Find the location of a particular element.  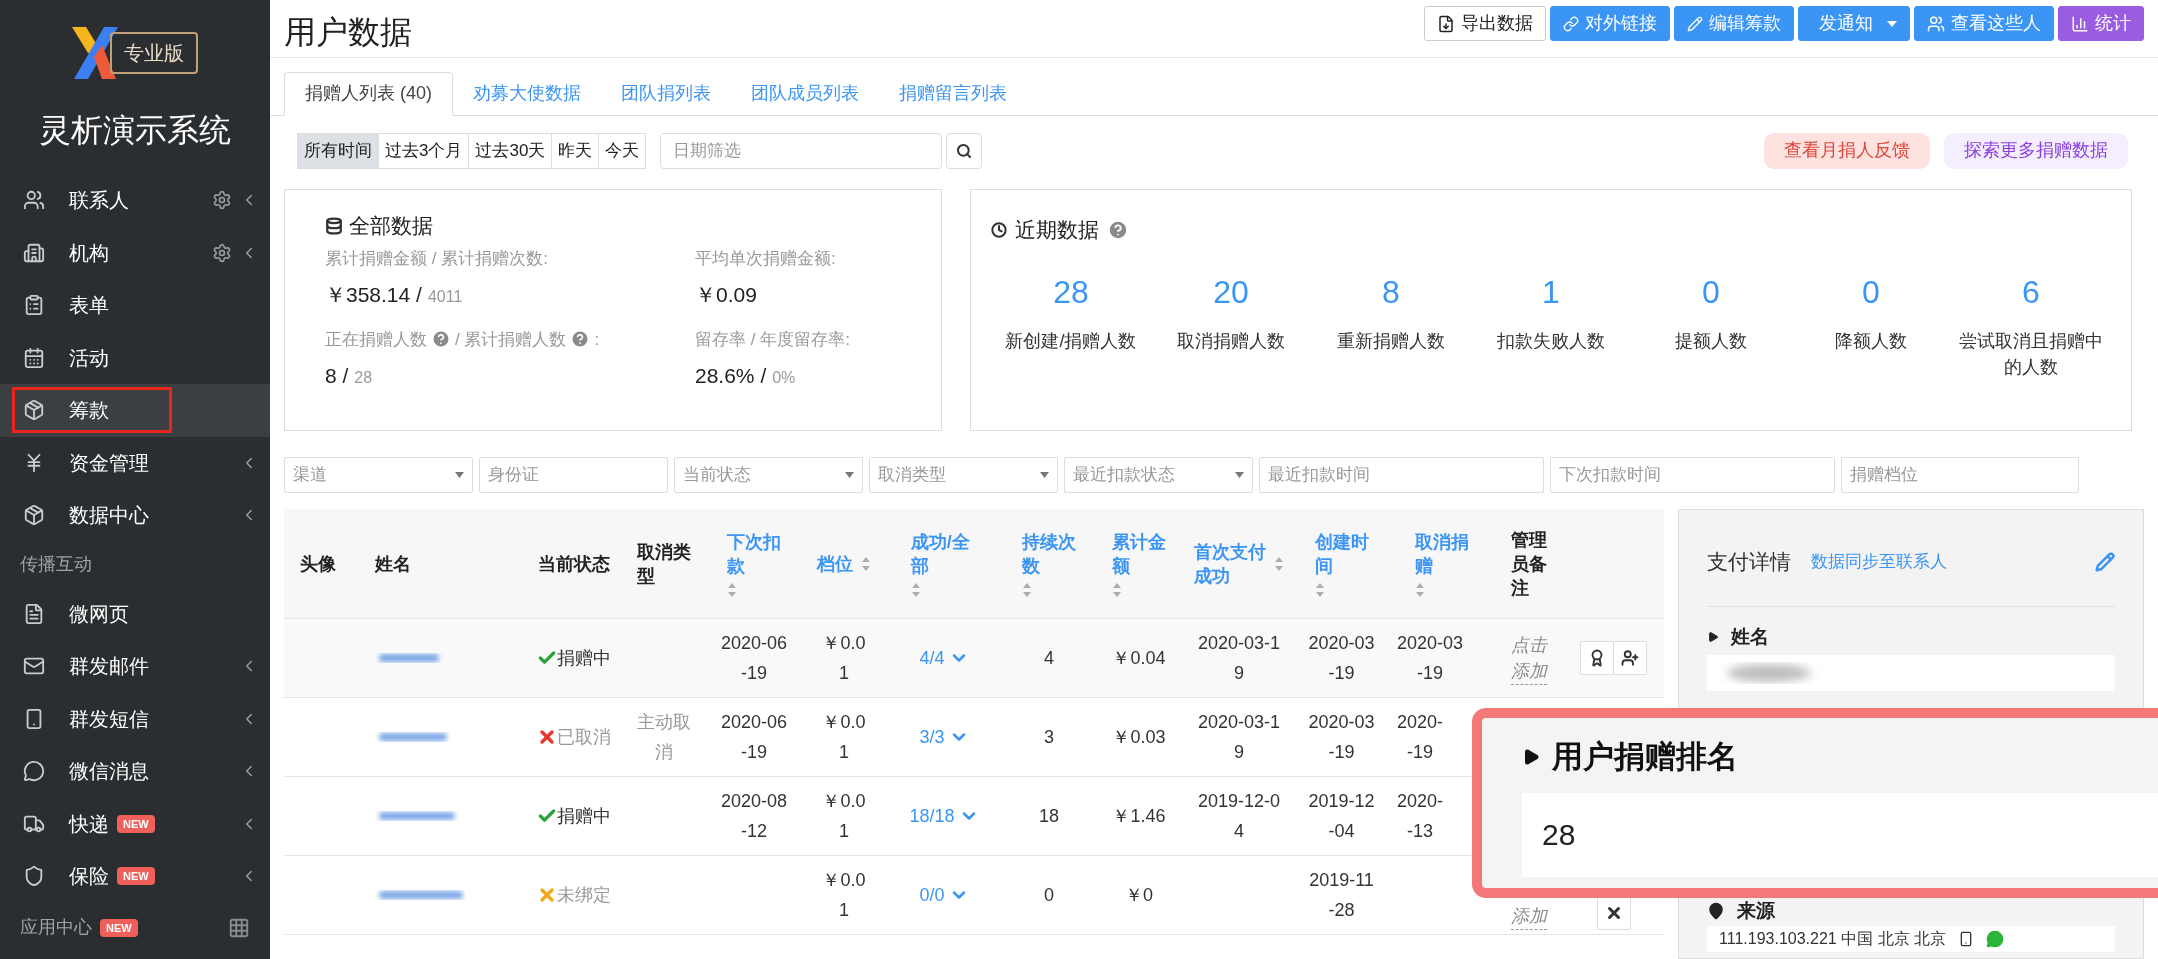

time-filter-button: 过去30天 is located at coordinates (510, 150).